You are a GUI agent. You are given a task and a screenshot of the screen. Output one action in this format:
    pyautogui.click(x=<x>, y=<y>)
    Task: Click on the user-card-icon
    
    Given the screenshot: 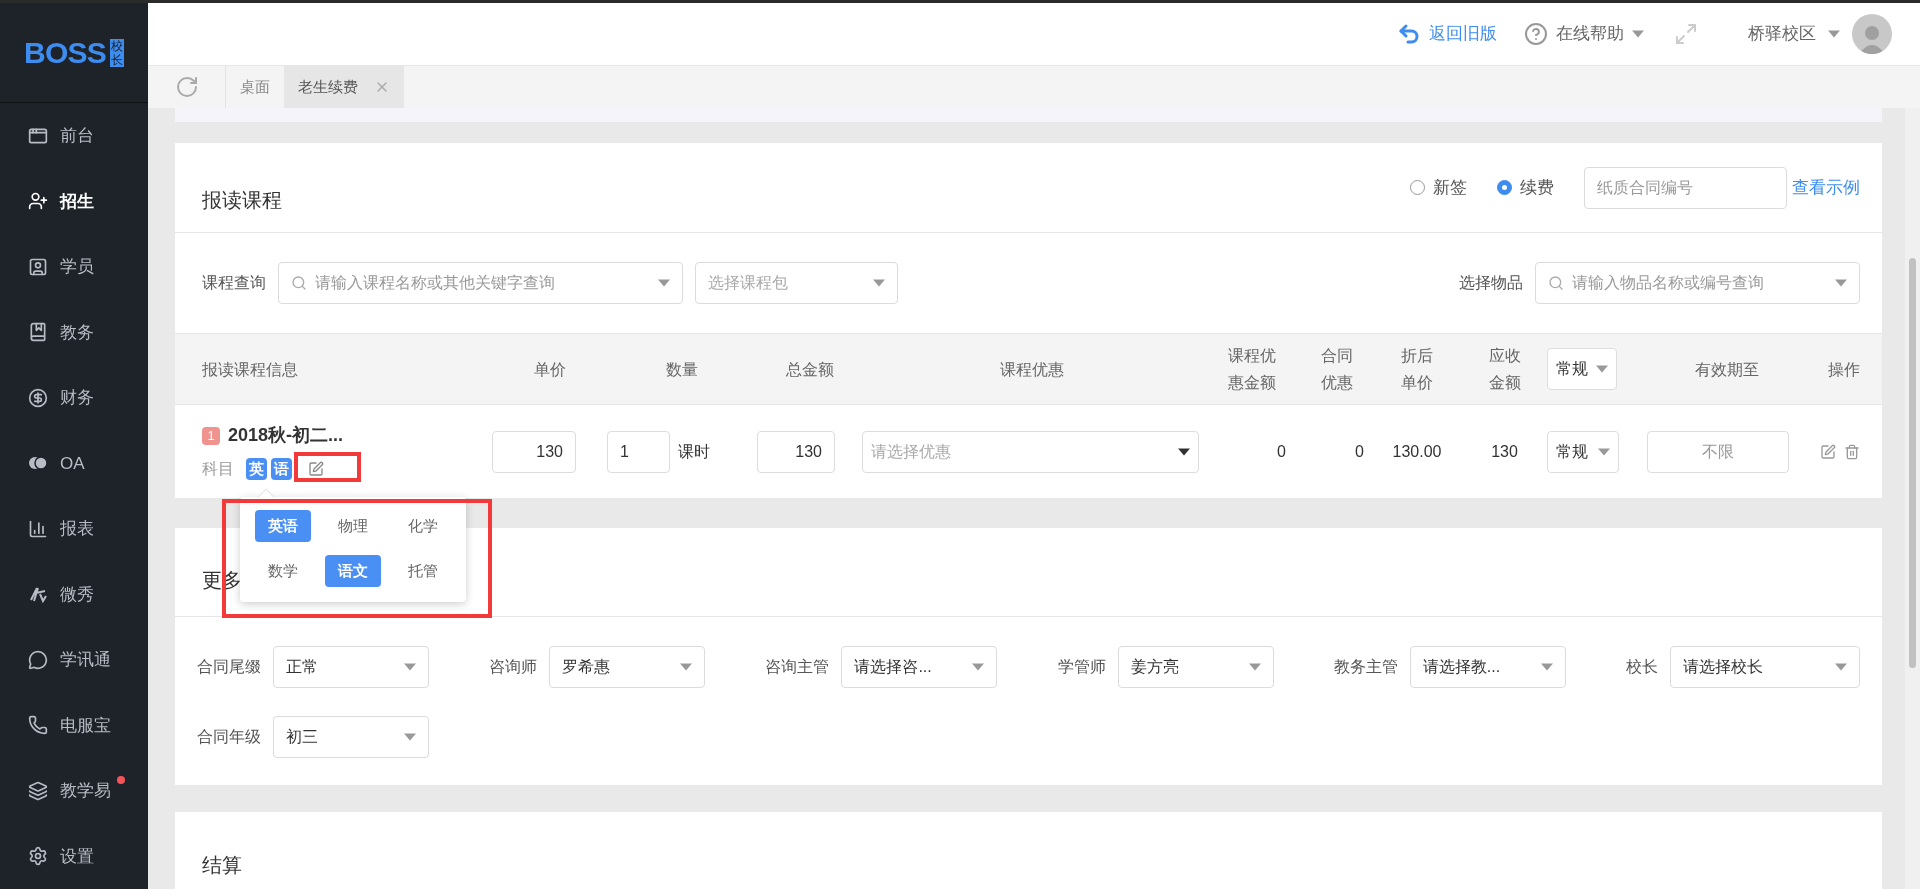 What is the action you would take?
    pyautogui.click(x=38, y=266)
    